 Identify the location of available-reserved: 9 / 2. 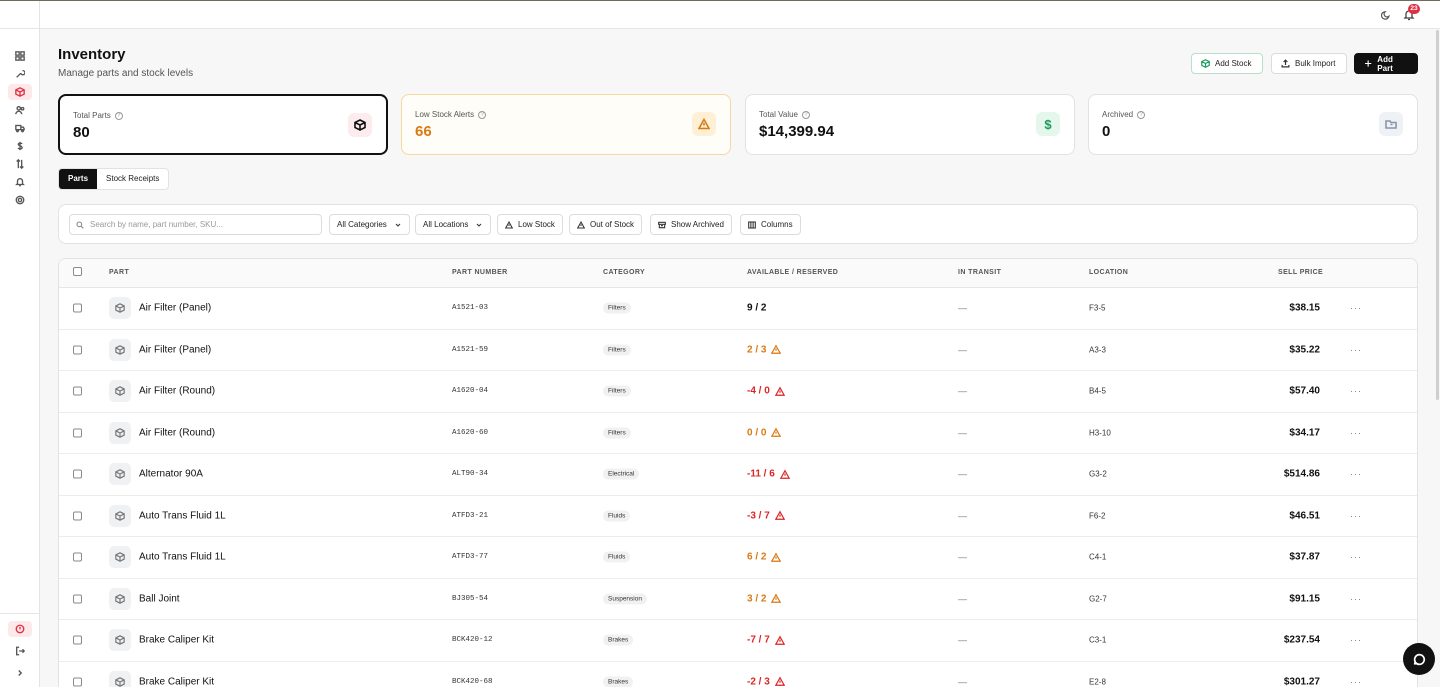
(756, 308).